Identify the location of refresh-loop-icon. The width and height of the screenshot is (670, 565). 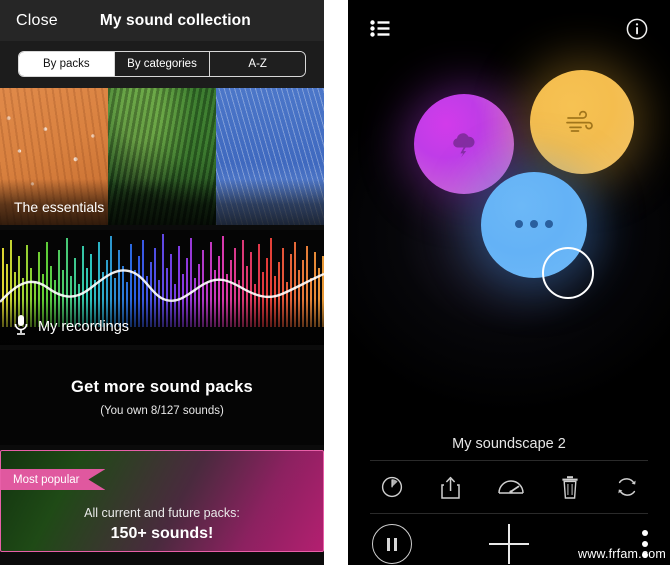
(627, 487).